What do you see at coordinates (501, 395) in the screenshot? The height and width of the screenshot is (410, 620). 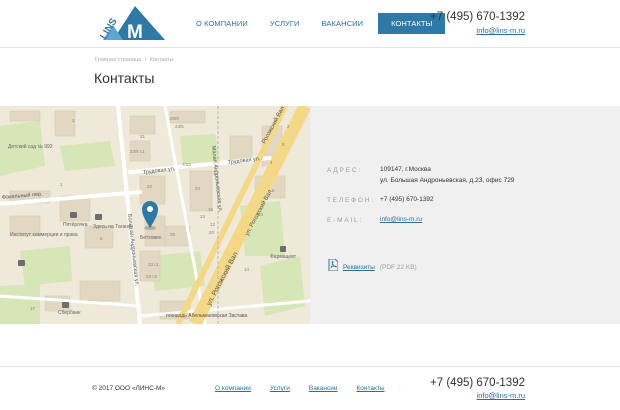 I see `footer-email: info@lins-m.ru` at bounding box center [501, 395].